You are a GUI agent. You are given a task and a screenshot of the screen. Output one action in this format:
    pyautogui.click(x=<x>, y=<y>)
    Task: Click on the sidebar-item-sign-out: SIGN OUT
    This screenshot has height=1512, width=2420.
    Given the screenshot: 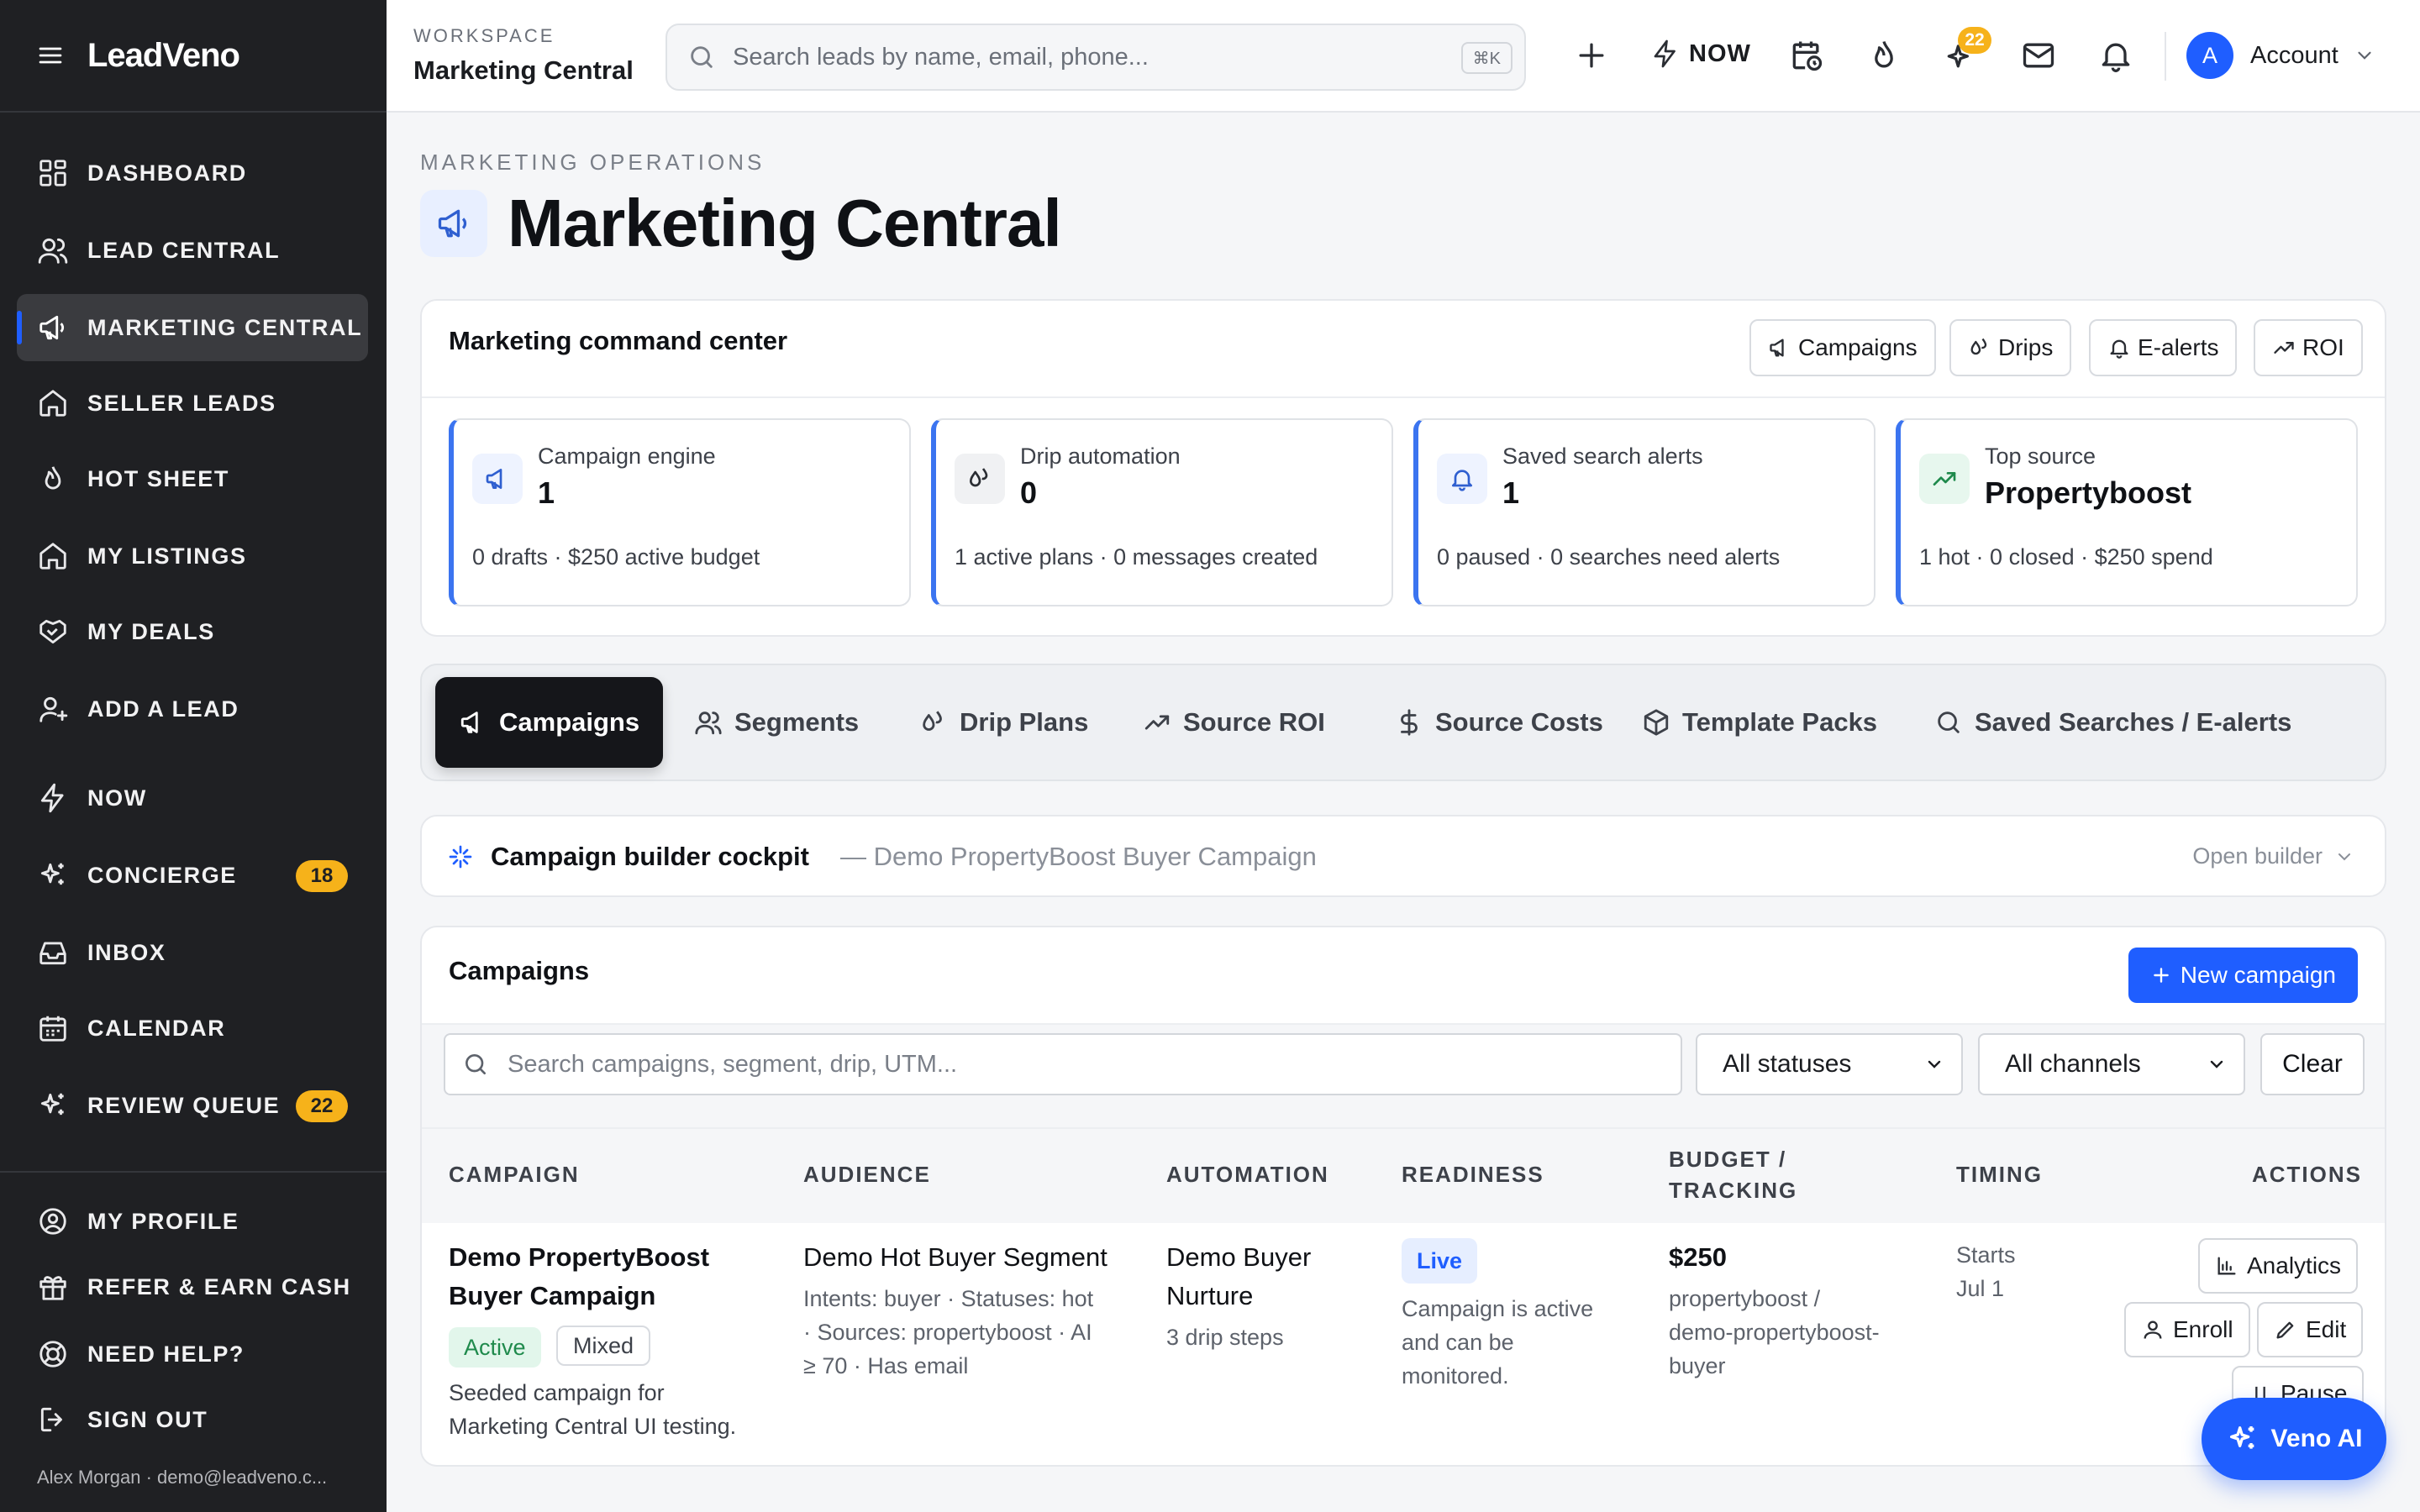 What is the action you would take?
    pyautogui.click(x=192, y=1419)
    